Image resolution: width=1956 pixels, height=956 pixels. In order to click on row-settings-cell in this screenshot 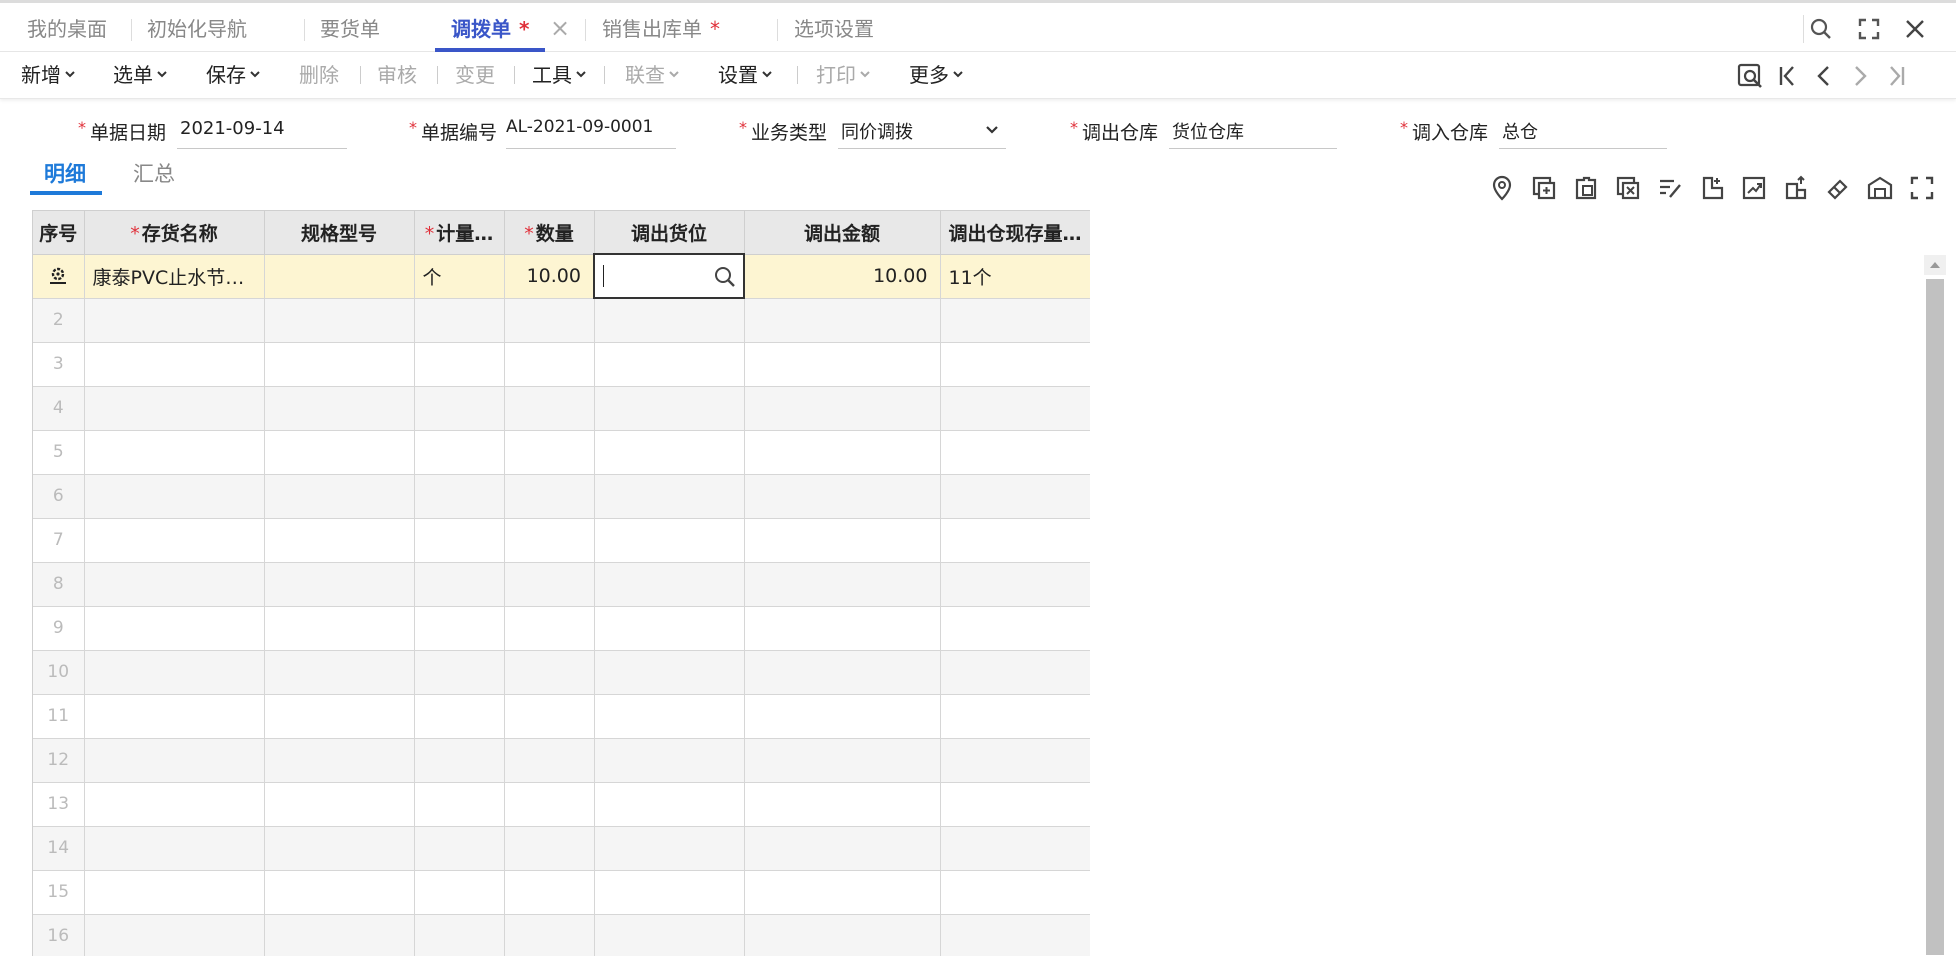, I will do `click(59, 276)`.